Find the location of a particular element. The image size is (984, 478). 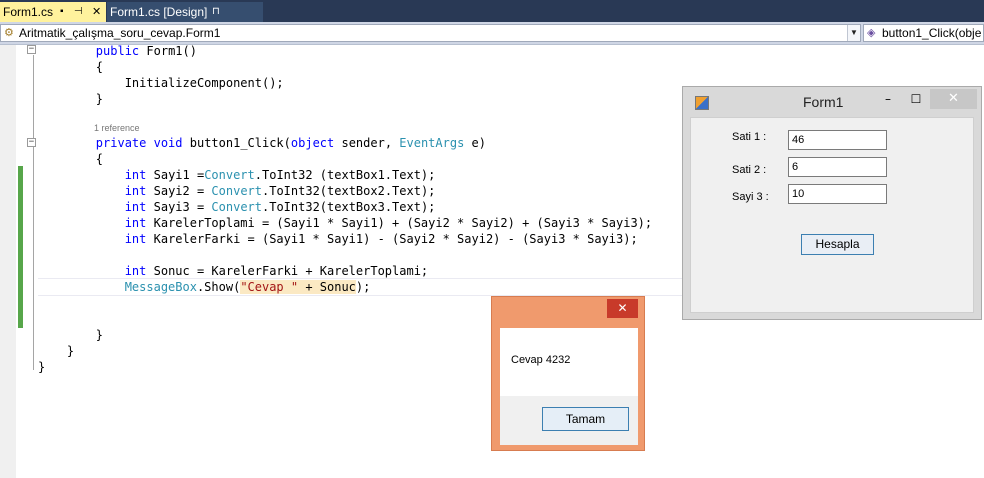

lock-icon: ▪ is located at coordinates (62, 11).